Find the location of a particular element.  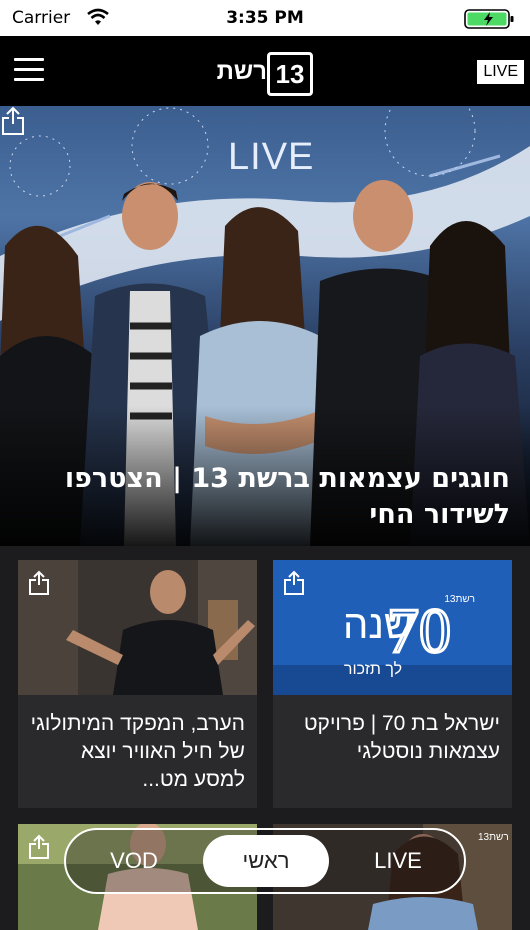

card-brand: רשת13 is located at coordinates (493, 837).